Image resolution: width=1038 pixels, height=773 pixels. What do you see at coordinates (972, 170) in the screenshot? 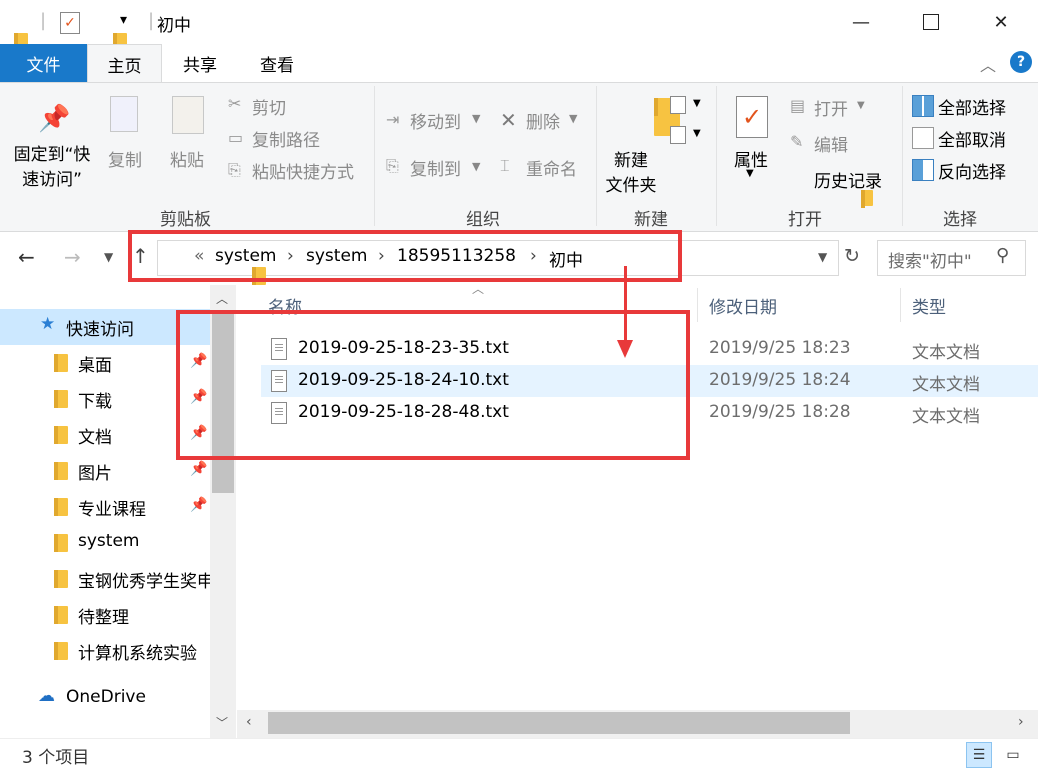
I see `invert-selection-button: 反向选择` at bounding box center [972, 170].